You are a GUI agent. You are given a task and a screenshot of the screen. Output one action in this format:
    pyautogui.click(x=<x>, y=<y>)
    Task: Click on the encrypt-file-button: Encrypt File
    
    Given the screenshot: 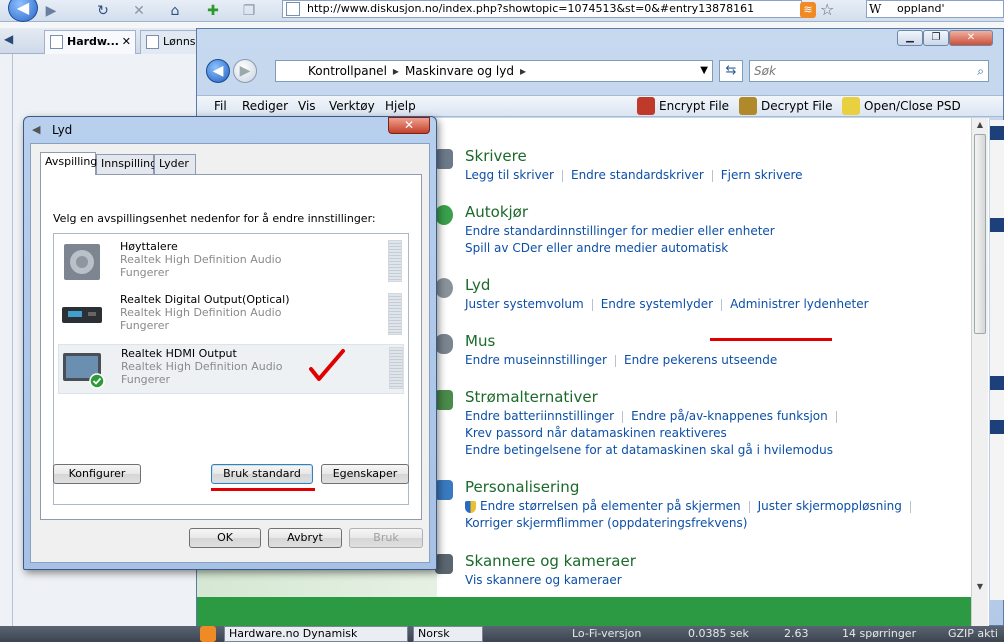 What is the action you would take?
    pyautogui.click(x=683, y=106)
    